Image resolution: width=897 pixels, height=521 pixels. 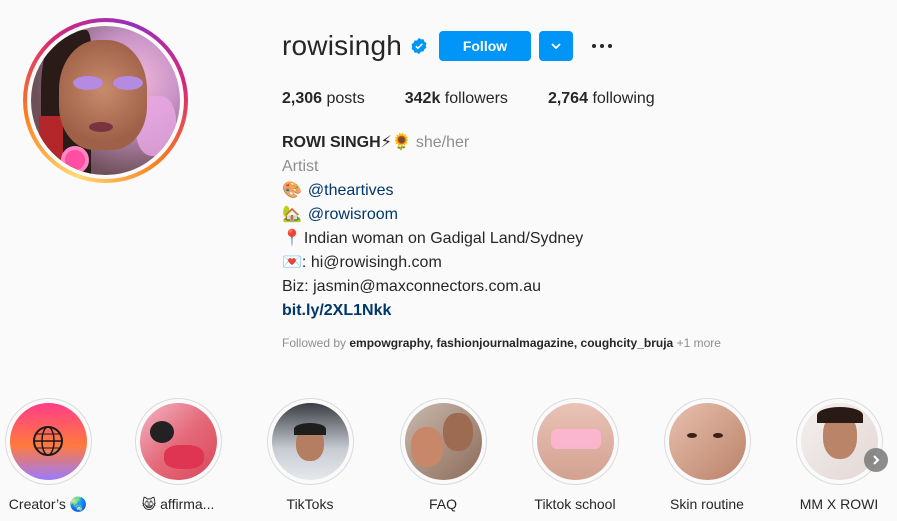 I want to click on followers-link: 342k followers, so click(x=456, y=99).